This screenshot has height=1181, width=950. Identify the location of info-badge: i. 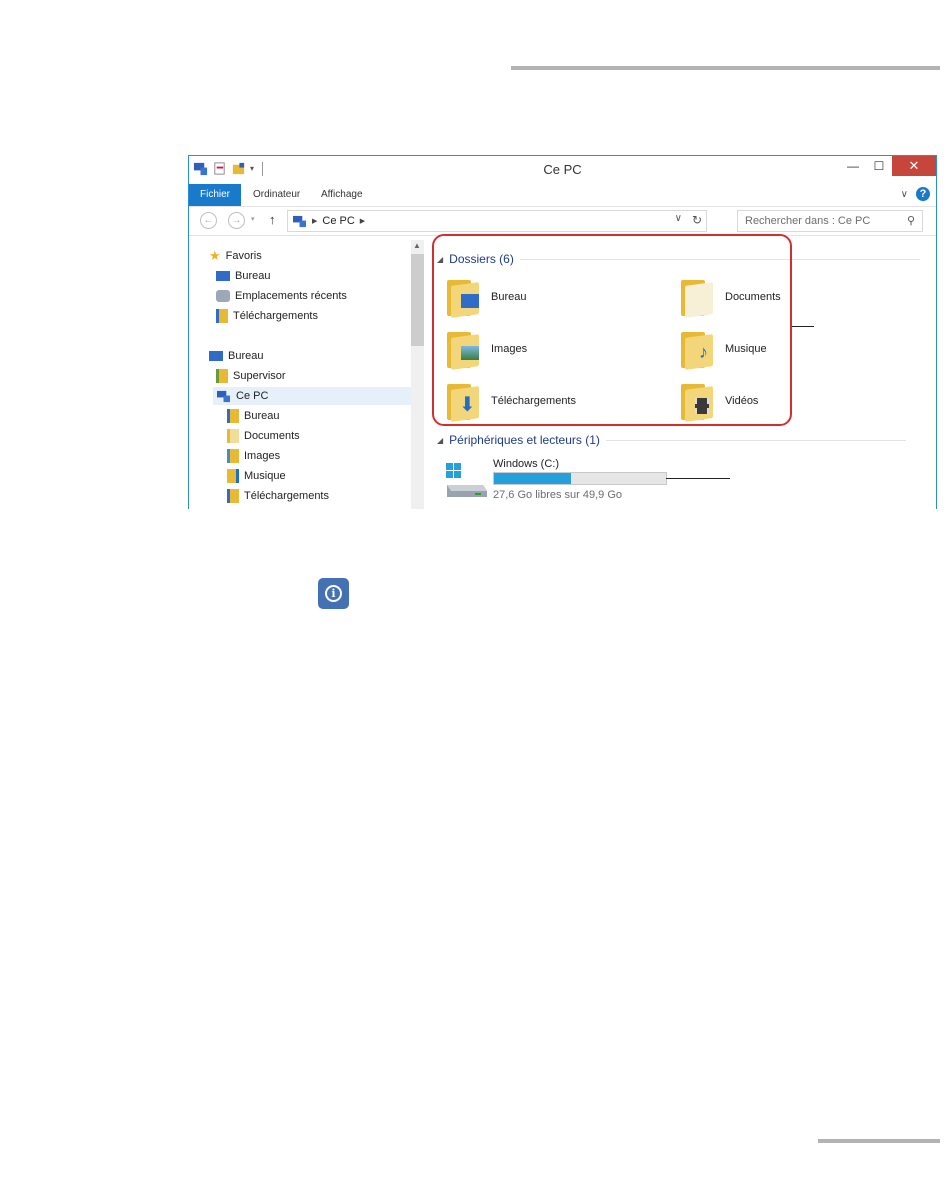
(333, 593).